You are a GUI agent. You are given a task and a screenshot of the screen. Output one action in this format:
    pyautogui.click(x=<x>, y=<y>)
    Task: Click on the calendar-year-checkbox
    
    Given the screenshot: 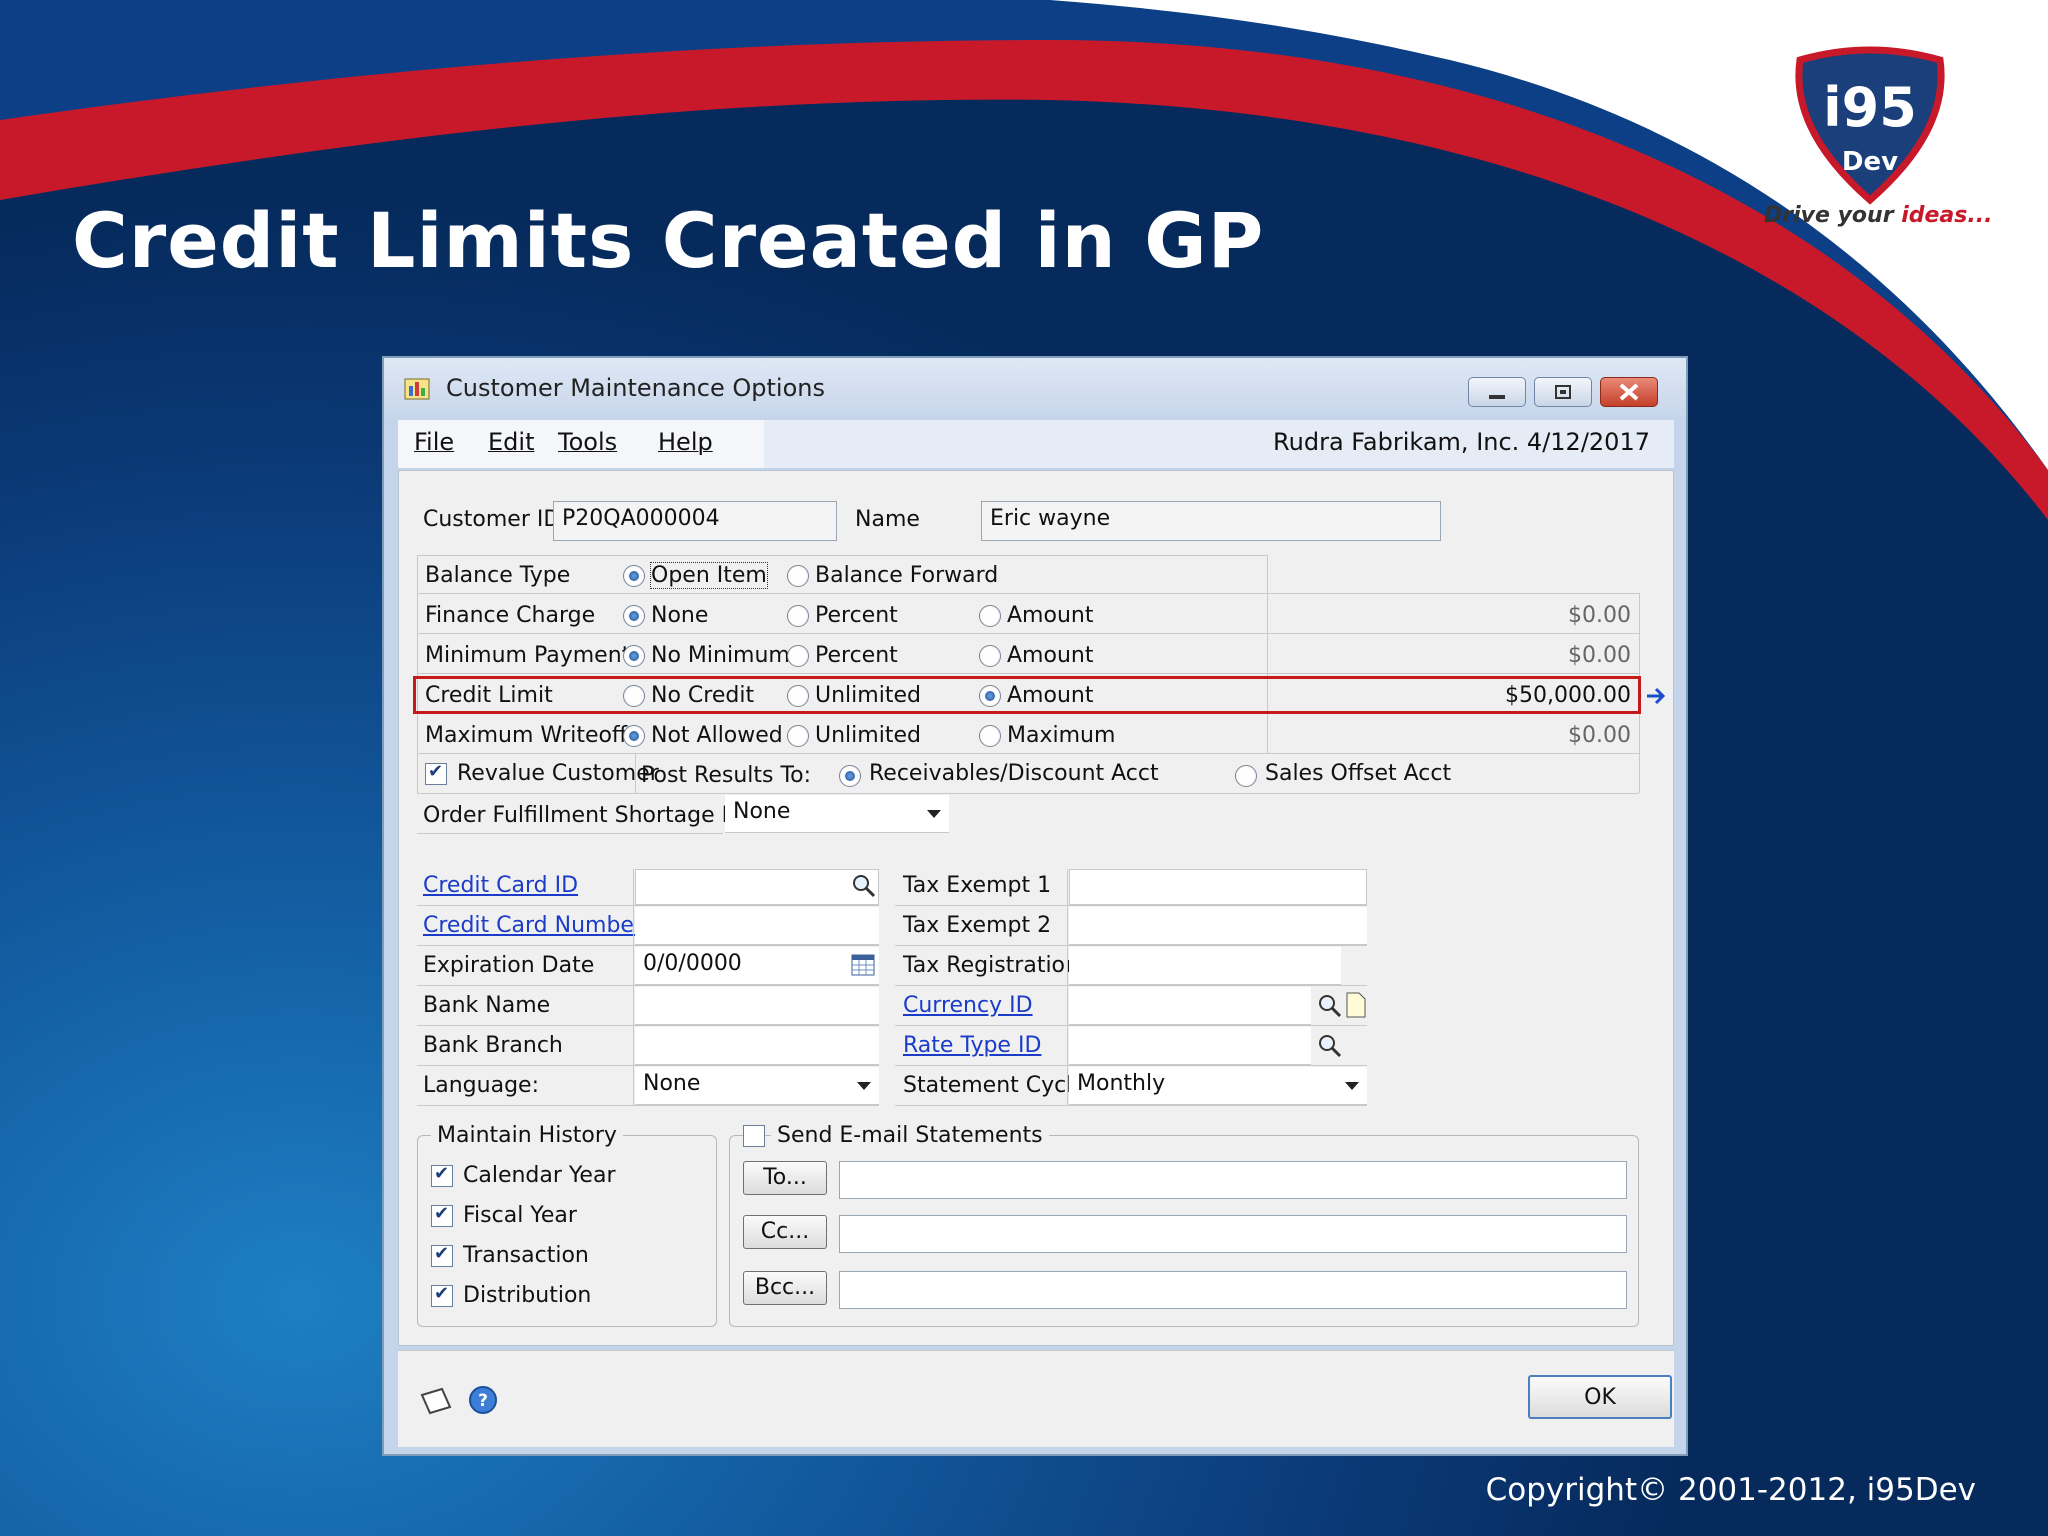 What is the action you would take?
    pyautogui.click(x=442, y=1175)
    